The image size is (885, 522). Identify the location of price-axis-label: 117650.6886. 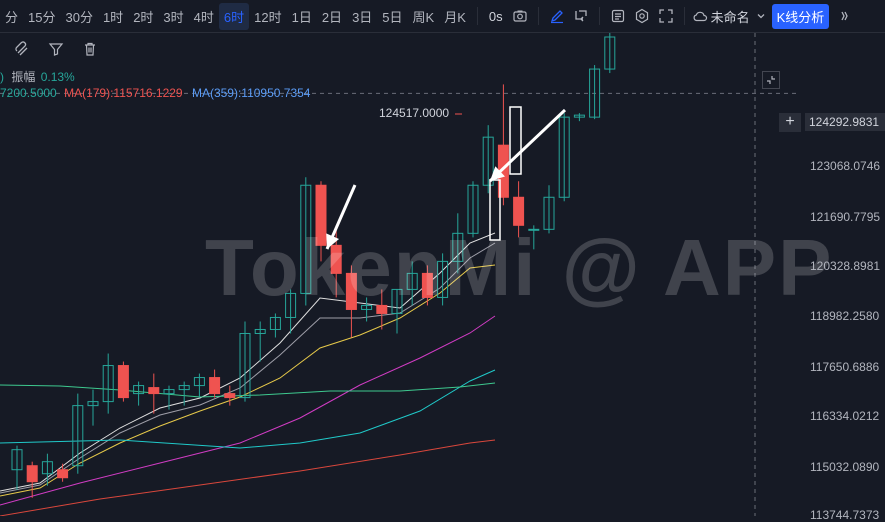
(845, 367).